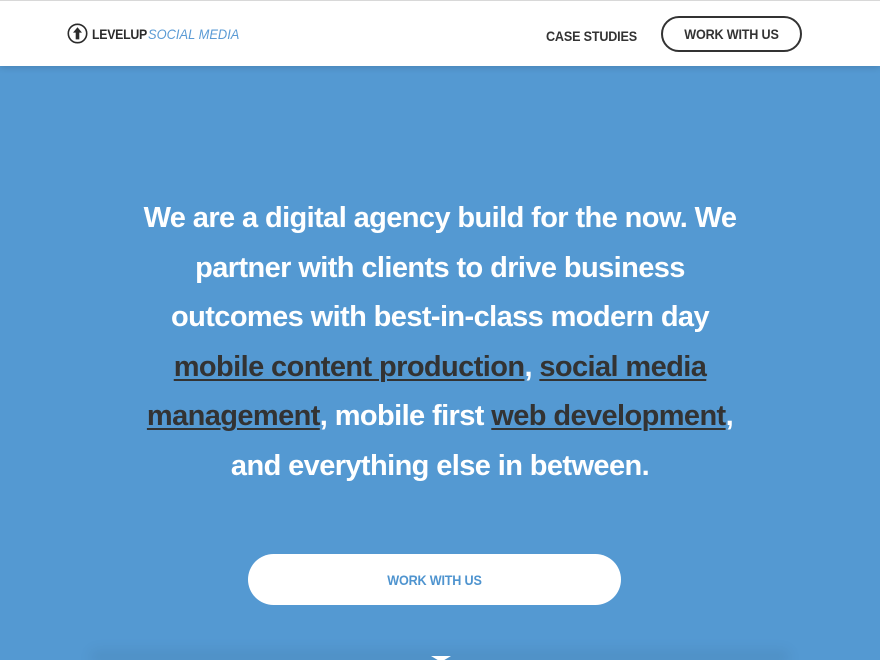  I want to click on logo-brand-italic: SOCIAL MEDIA, so click(194, 33).